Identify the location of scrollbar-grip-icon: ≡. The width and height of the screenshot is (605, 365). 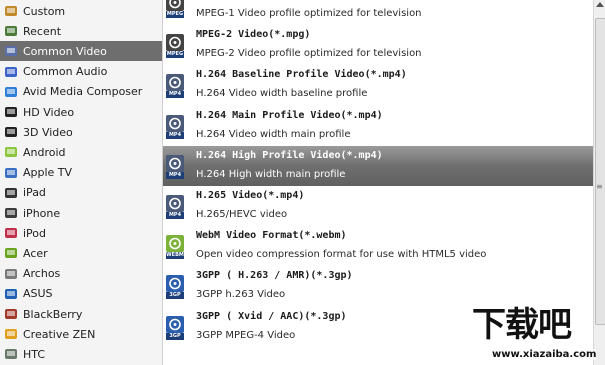
(599, 186).